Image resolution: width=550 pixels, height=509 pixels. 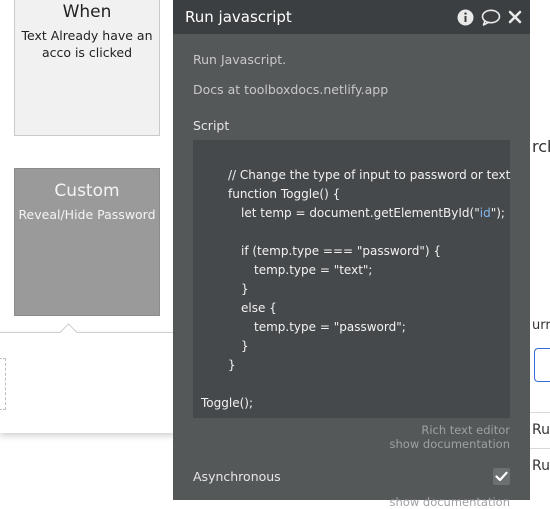 What do you see at coordinates (351, 476) in the screenshot?
I see `asynchronous-row: Asynchronous` at bounding box center [351, 476].